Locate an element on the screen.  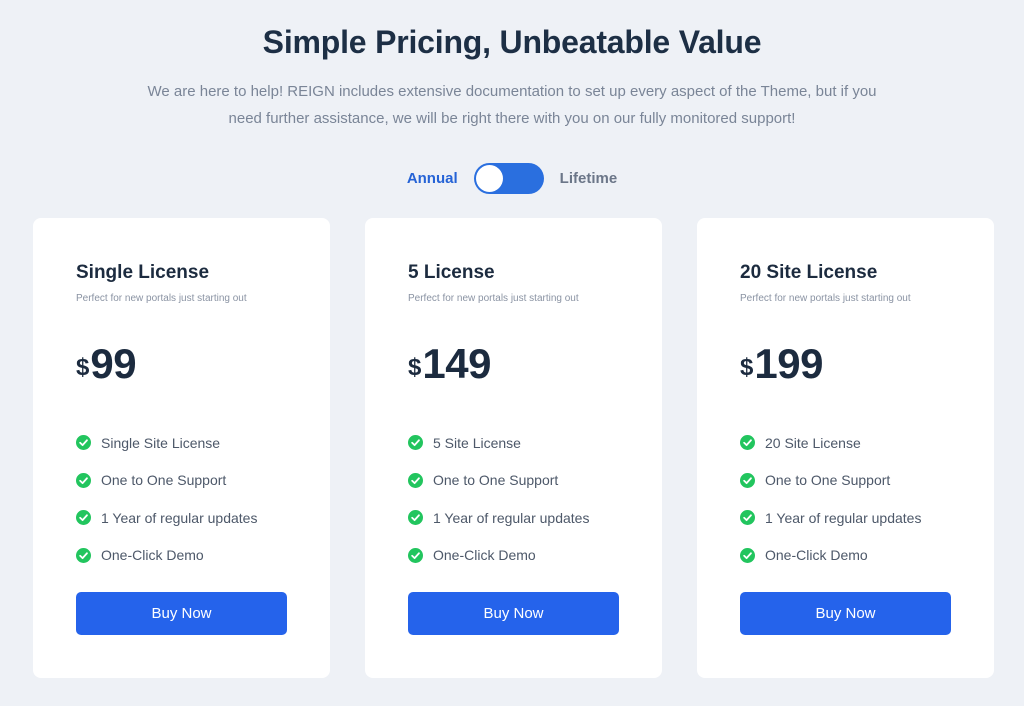
billing-switch is located at coordinates (508, 178).